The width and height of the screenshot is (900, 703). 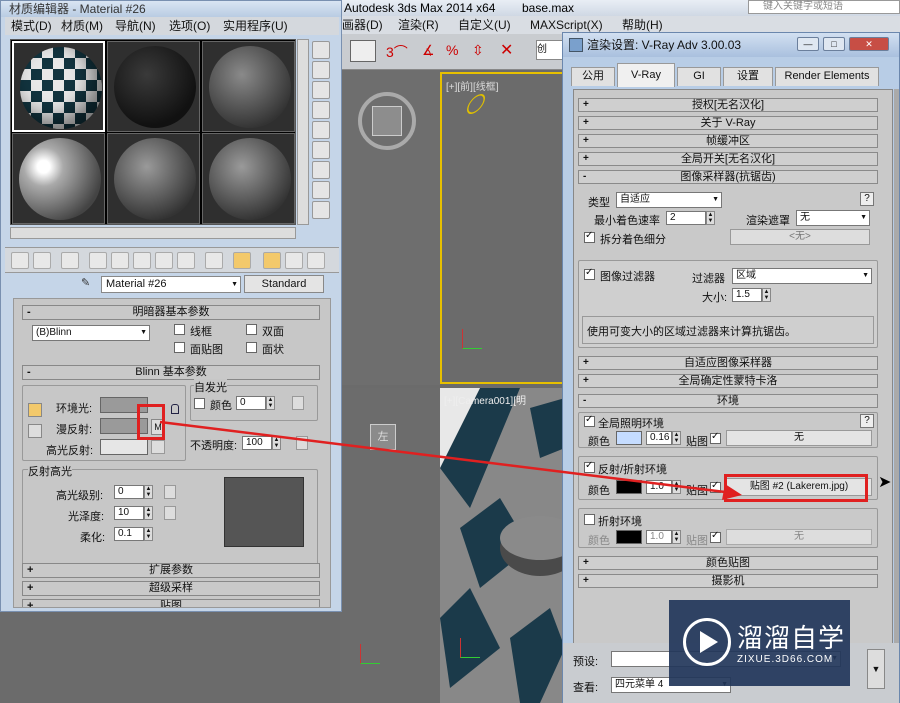 What do you see at coordinates (362, 25) in the screenshot?
I see `menu-item: 画器(D)` at bounding box center [362, 25].